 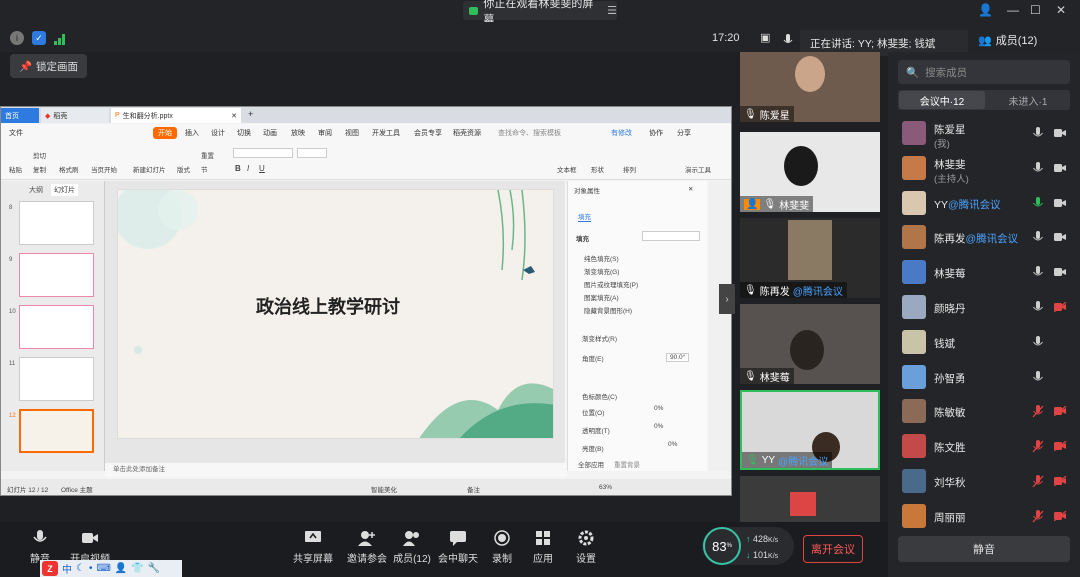 What do you see at coordinates (984, 203) in the screenshot?
I see `member-row: YY@腾讯会议` at bounding box center [984, 203].